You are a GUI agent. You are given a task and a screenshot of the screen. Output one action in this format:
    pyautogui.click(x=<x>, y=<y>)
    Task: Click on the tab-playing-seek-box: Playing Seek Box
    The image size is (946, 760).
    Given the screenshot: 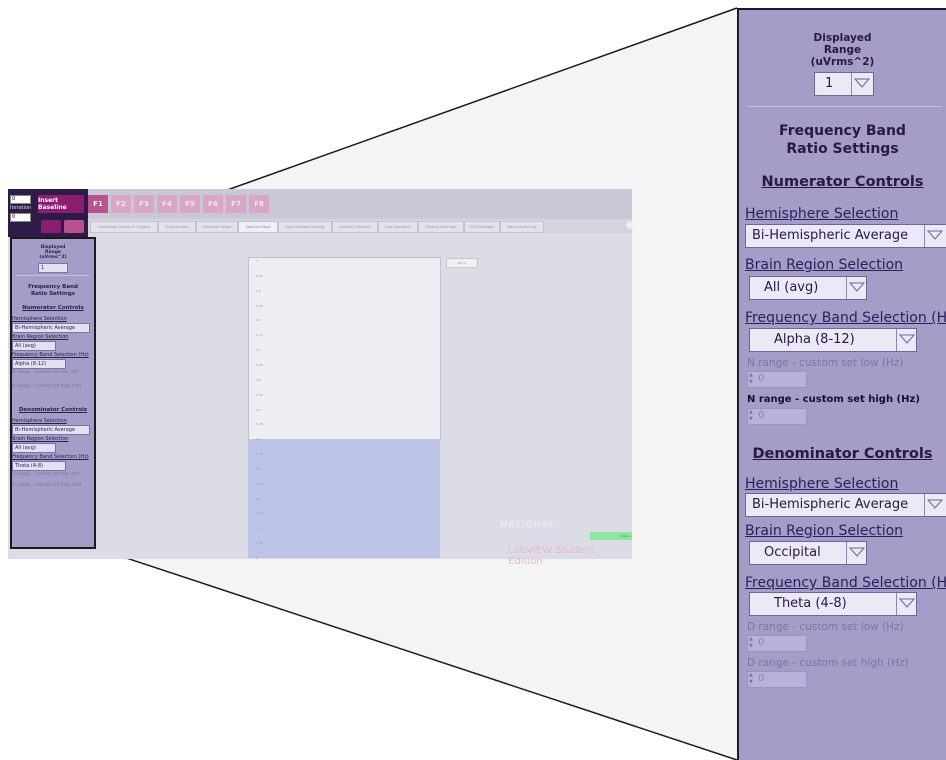 What is the action you would take?
    pyautogui.click(x=441, y=227)
    